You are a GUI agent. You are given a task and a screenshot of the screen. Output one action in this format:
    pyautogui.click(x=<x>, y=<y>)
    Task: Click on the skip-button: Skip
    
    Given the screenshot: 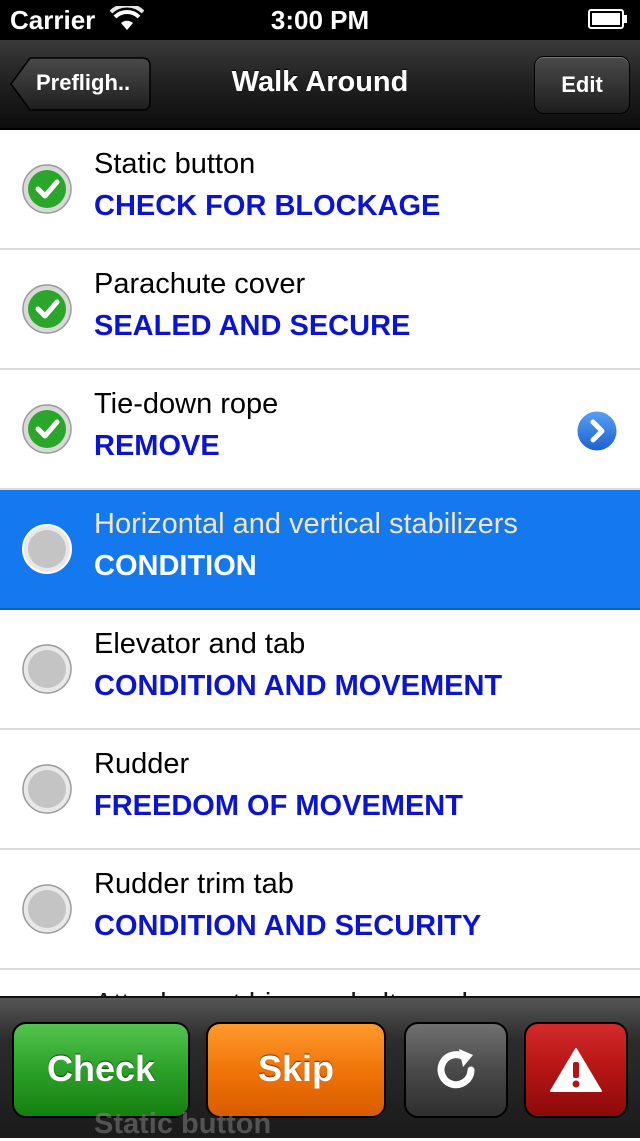 What is the action you would take?
    pyautogui.click(x=296, y=1070)
    